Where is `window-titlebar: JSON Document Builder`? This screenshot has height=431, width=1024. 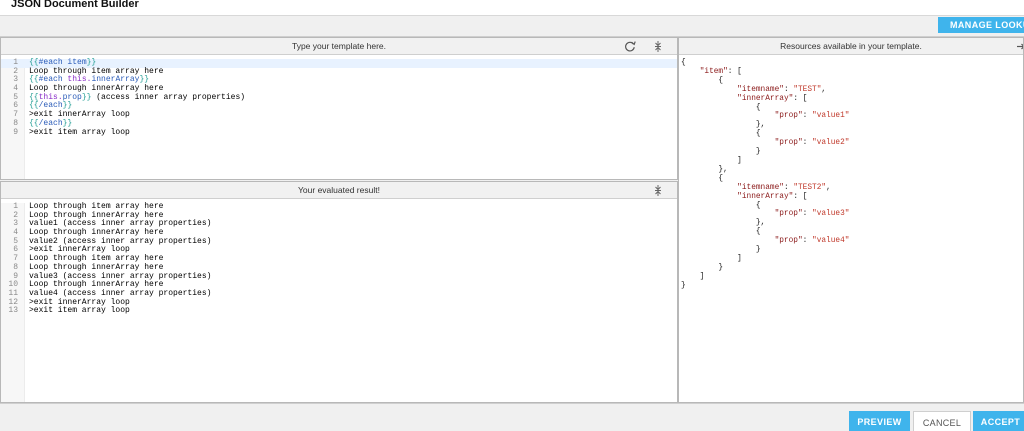
window-titlebar: JSON Document Builder is located at coordinates (512, 8).